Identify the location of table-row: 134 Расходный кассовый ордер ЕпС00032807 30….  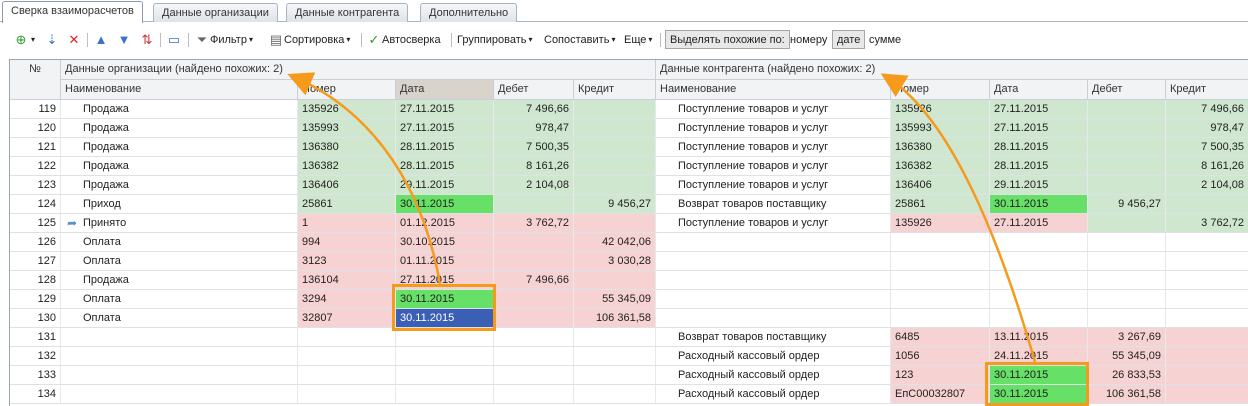
(629, 394).